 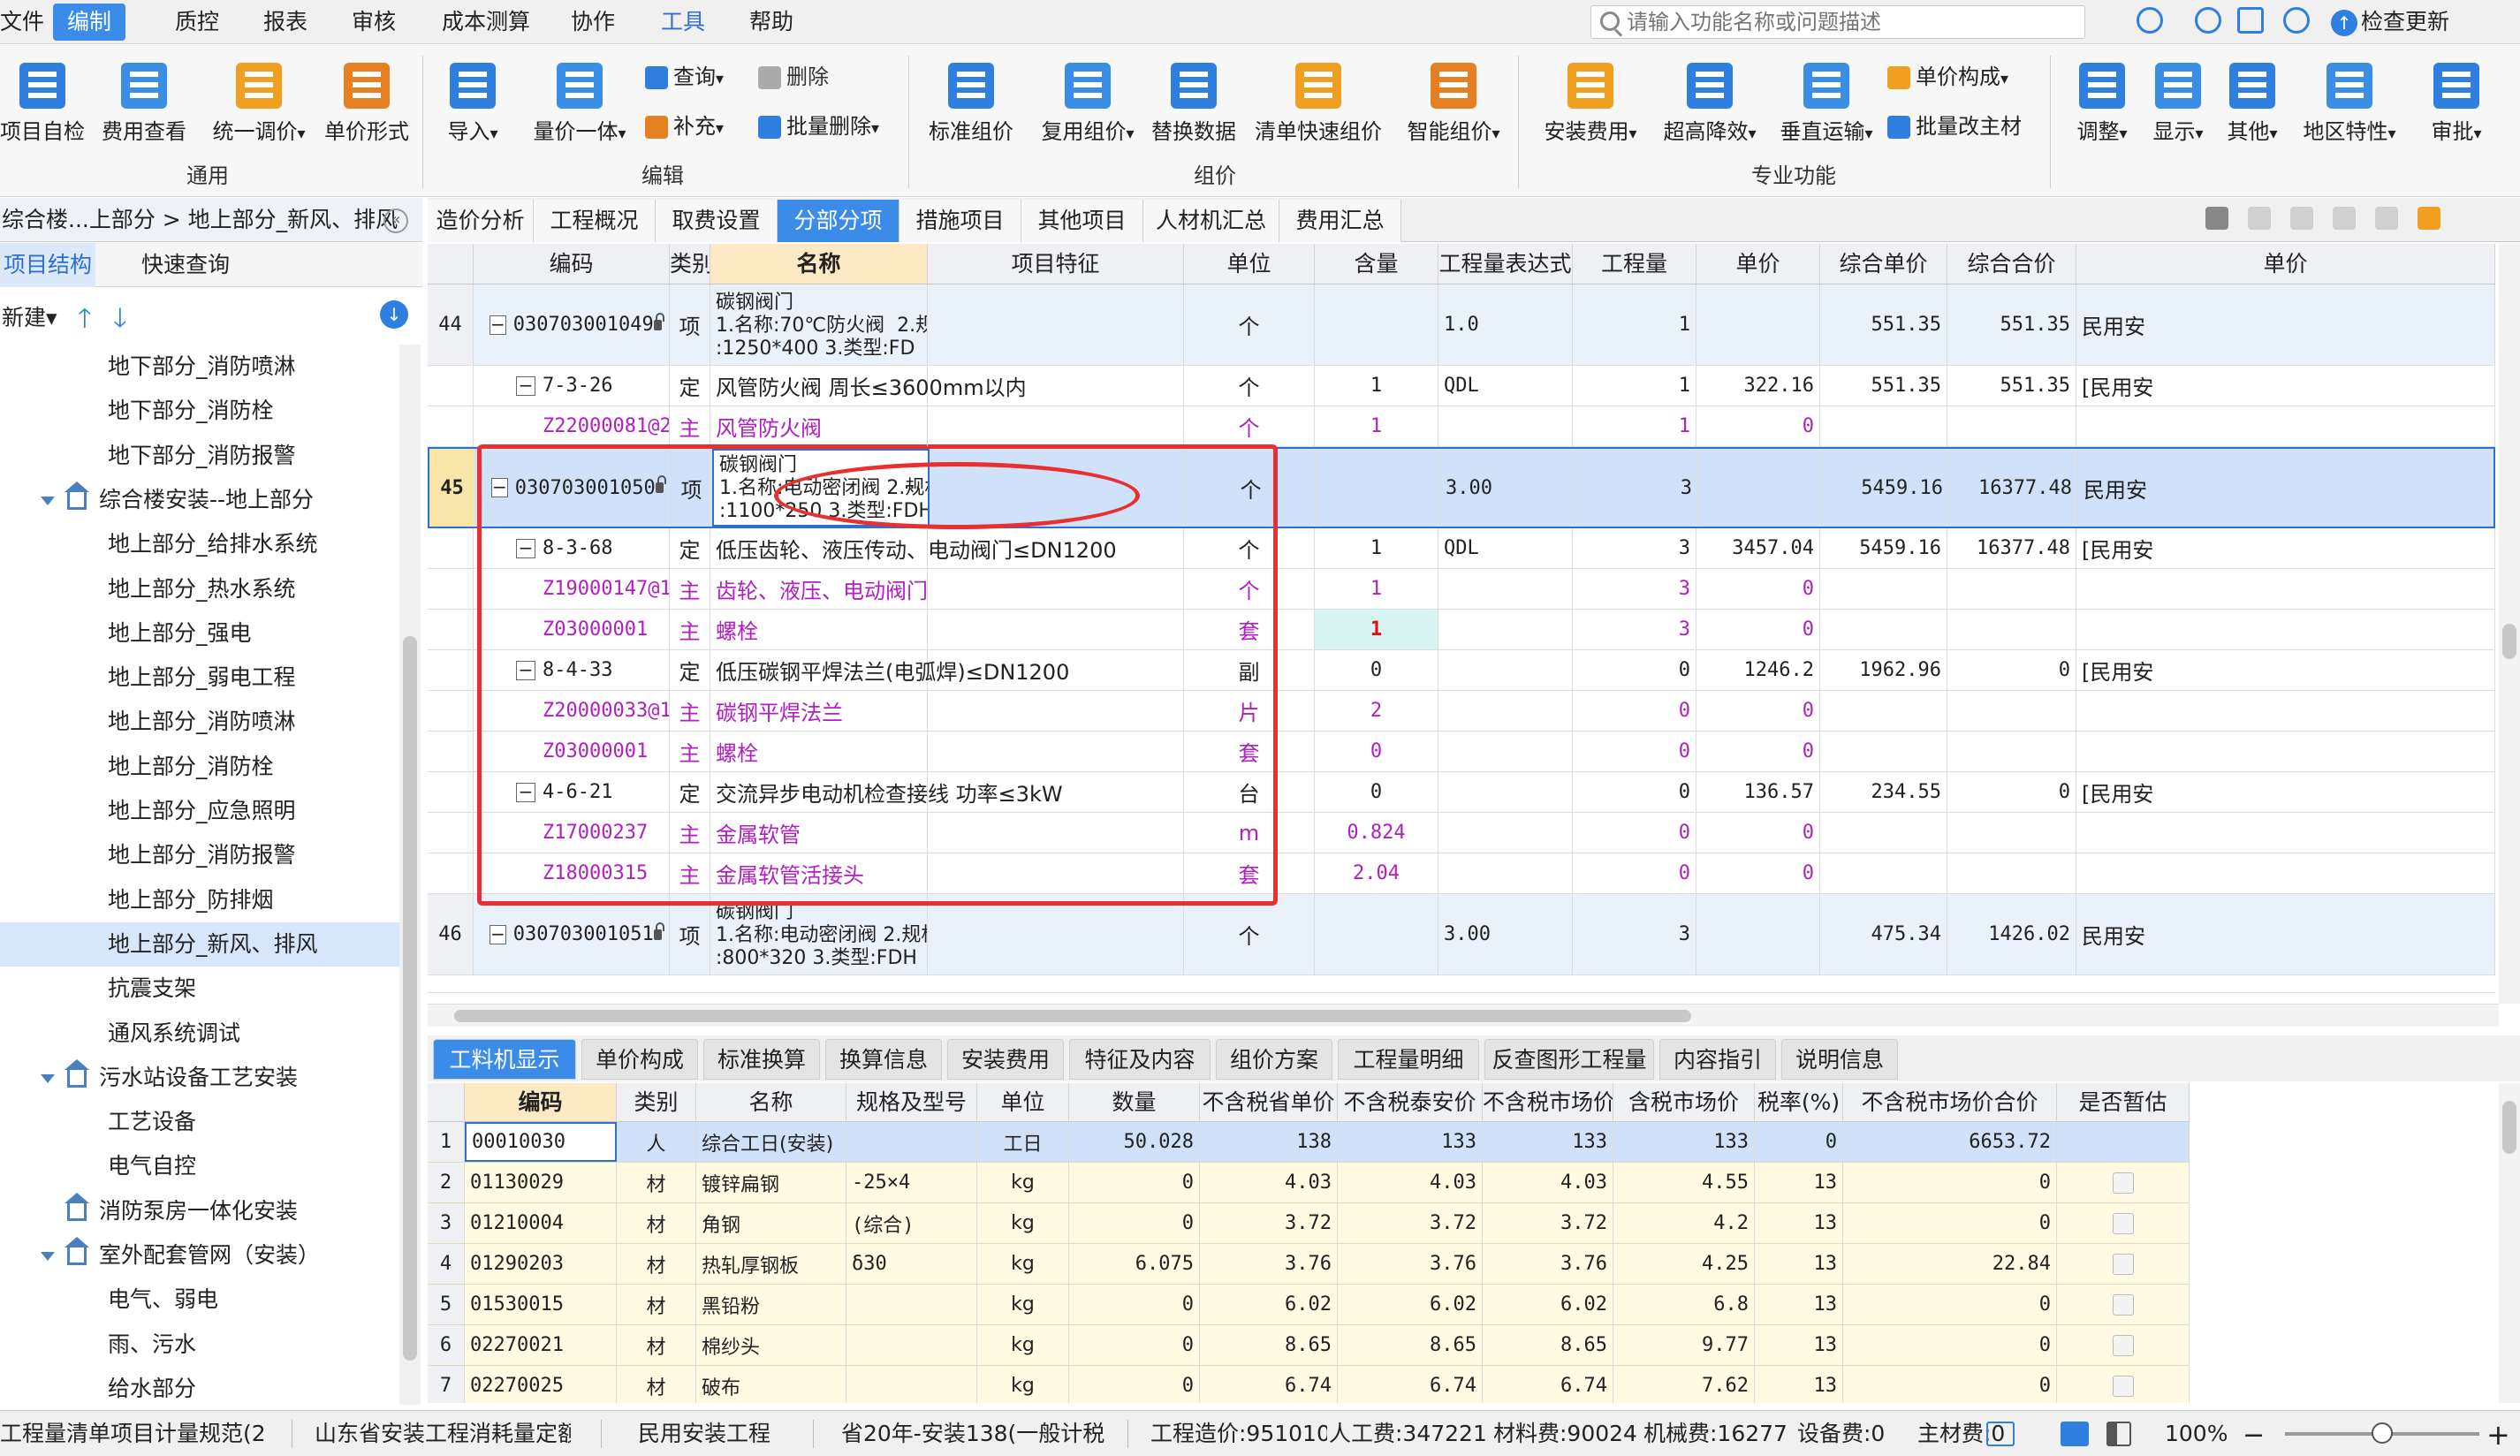 I want to click on tree-node: 污水站设备工艺安装, so click(x=199, y=1078).